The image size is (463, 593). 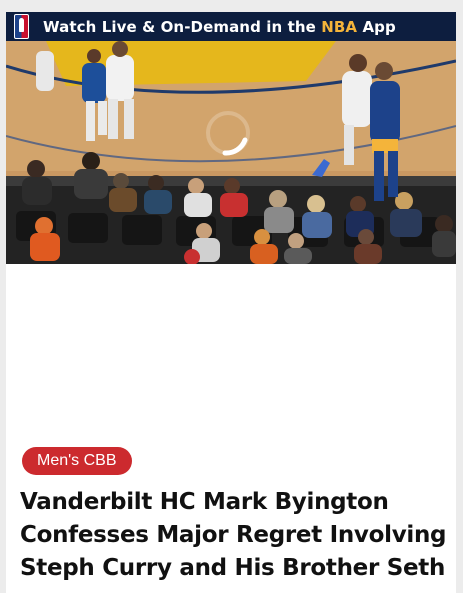 I want to click on promo-text-prefix: Watch Live & On-Demand in the, so click(x=182, y=26).